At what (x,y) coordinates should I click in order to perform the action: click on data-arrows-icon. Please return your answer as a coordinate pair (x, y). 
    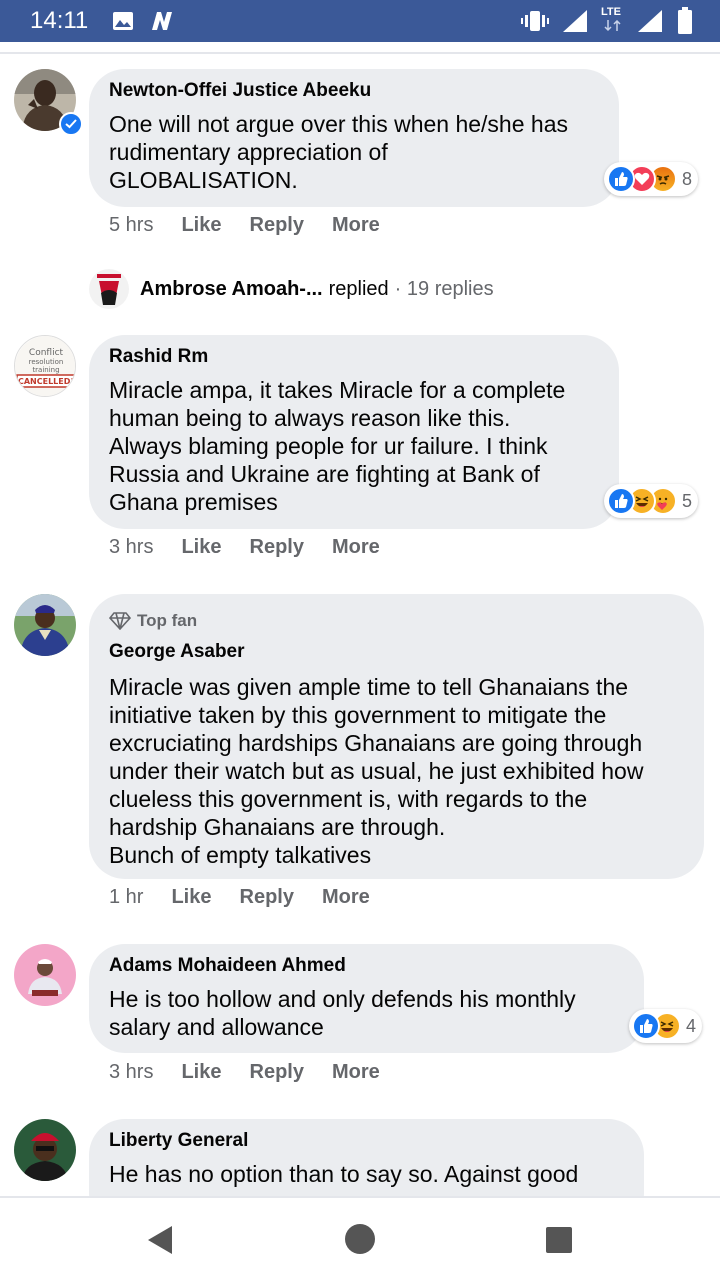
    Looking at the image, I should click on (612, 26).